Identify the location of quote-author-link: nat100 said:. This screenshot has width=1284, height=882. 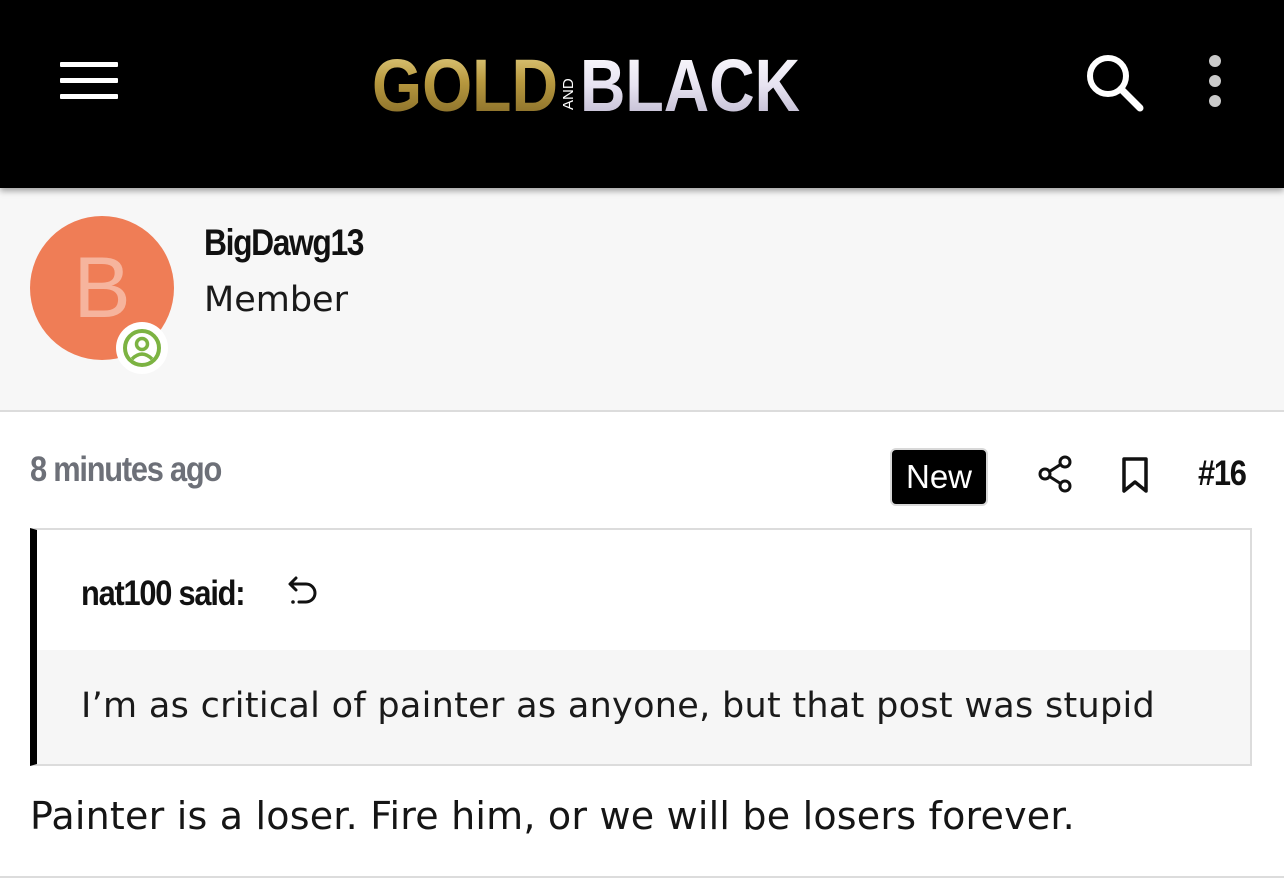
(163, 594).